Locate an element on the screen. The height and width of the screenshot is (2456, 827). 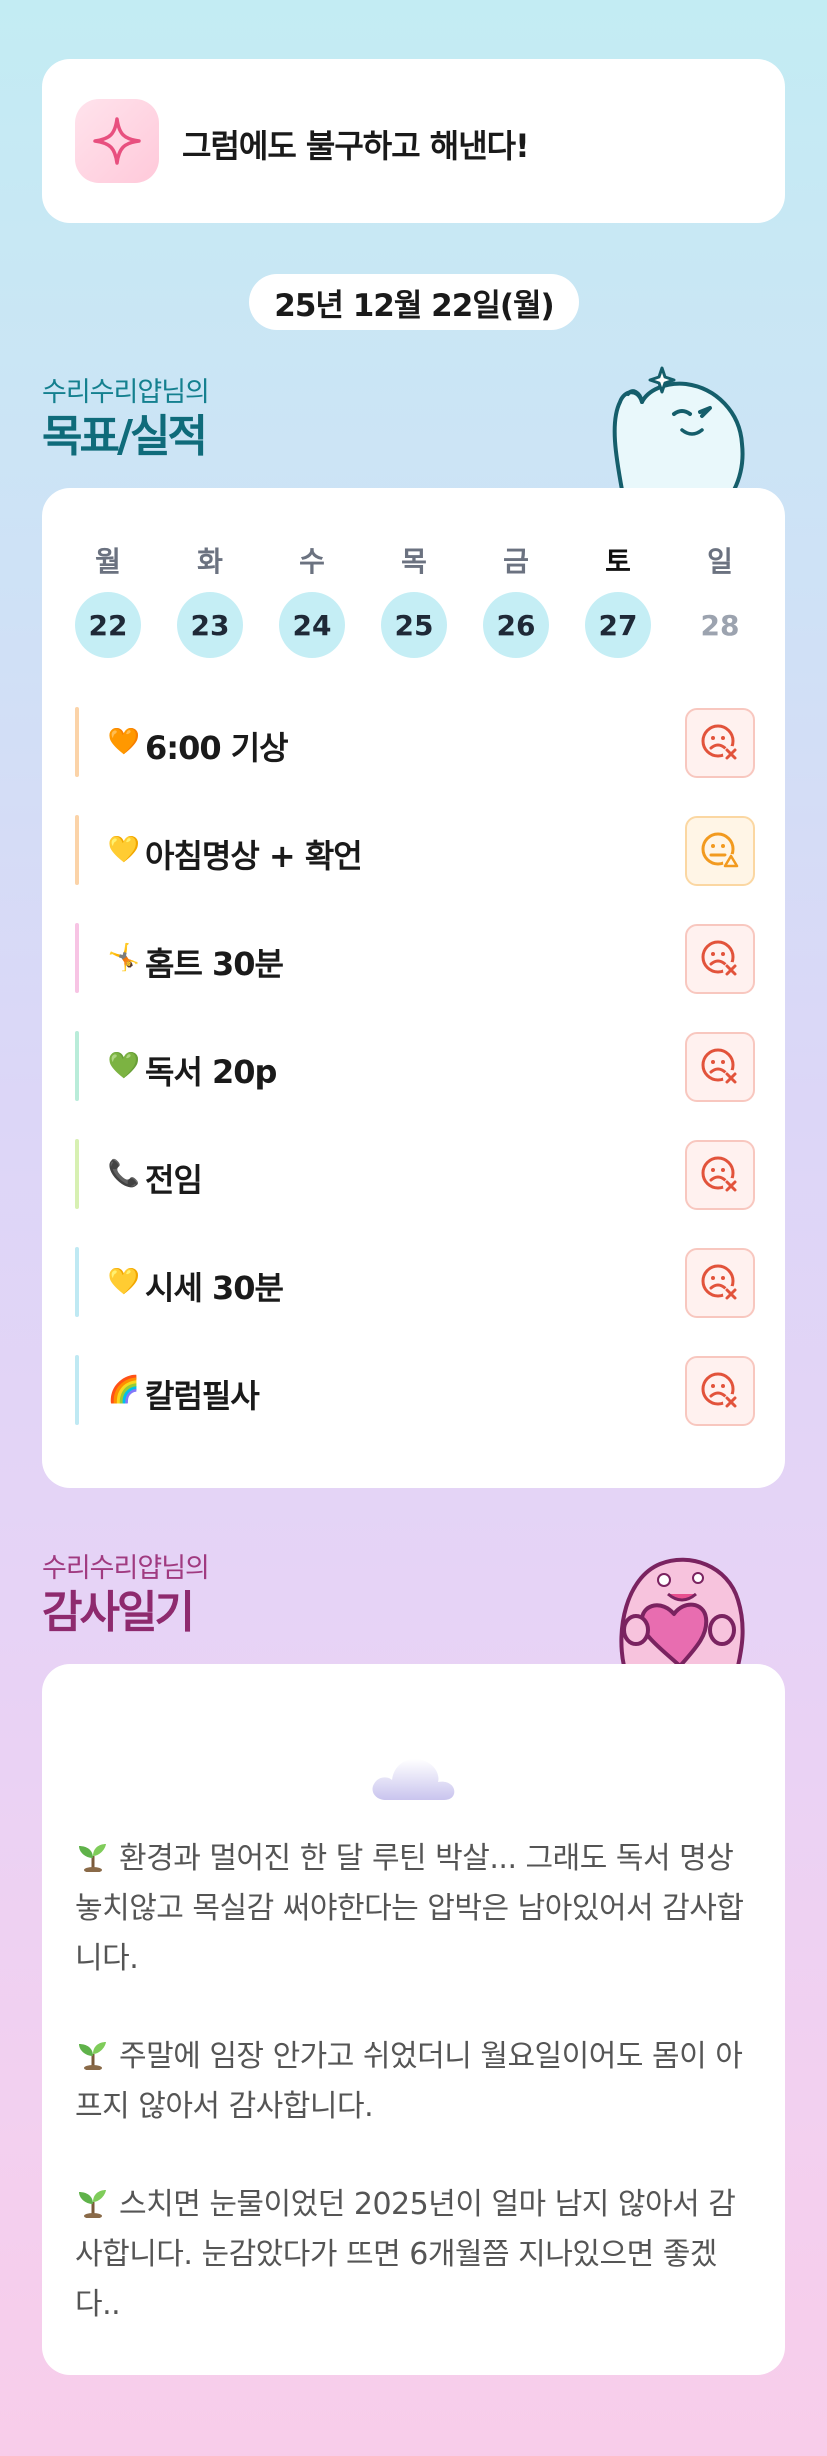
day-tue: 화 23 is located at coordinates (210, 599).